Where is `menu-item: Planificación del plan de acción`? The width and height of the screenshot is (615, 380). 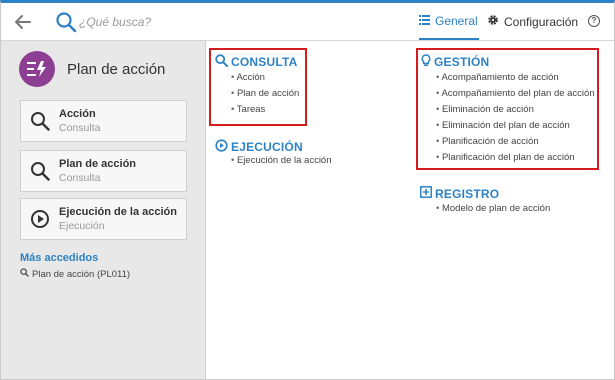
menu-item: Planificación del plan de acción is located at coordinates (515, 158).